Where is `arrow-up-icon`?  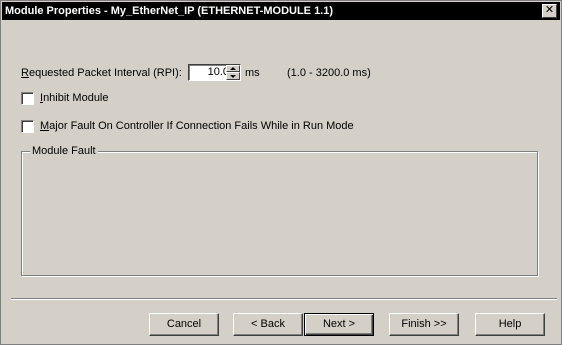
arrow-up-icon is located at coordinates (233, 68).